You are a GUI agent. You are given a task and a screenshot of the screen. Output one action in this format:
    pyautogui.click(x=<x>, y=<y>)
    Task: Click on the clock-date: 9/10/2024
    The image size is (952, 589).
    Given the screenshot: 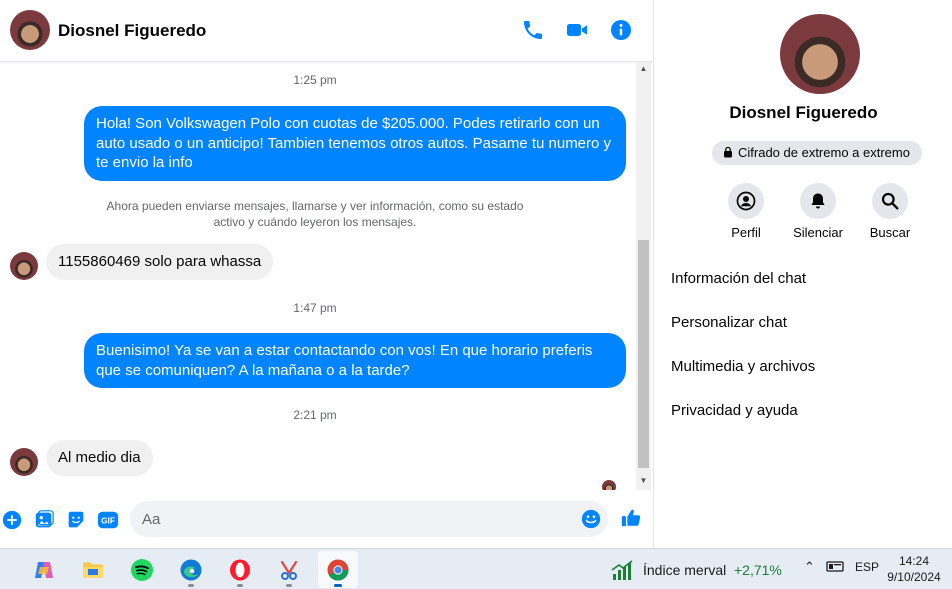 What is the action you would take?
    pyautogui.click(x=914, y=577)
    